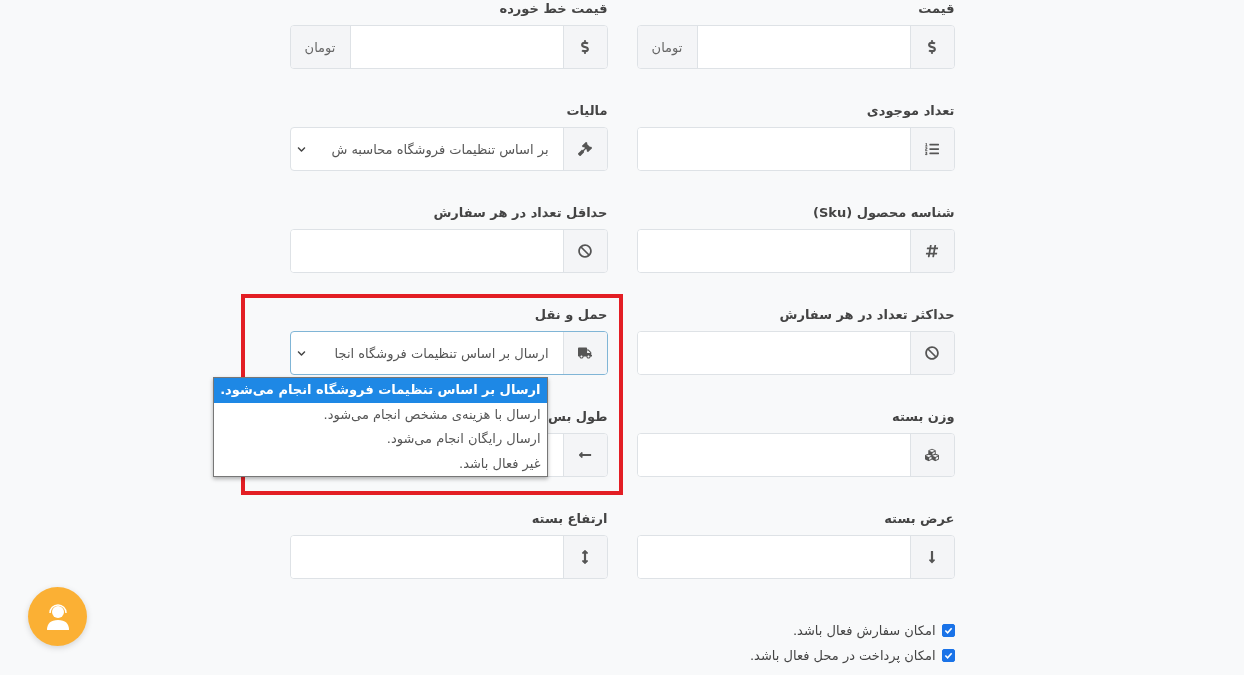 The height and width of the screenshot is (675, 1244). Describe the element at coordinates (867, 314) in the screenshot. I see `field-label: حداکثر تعداد در هر سفارش` at that location.